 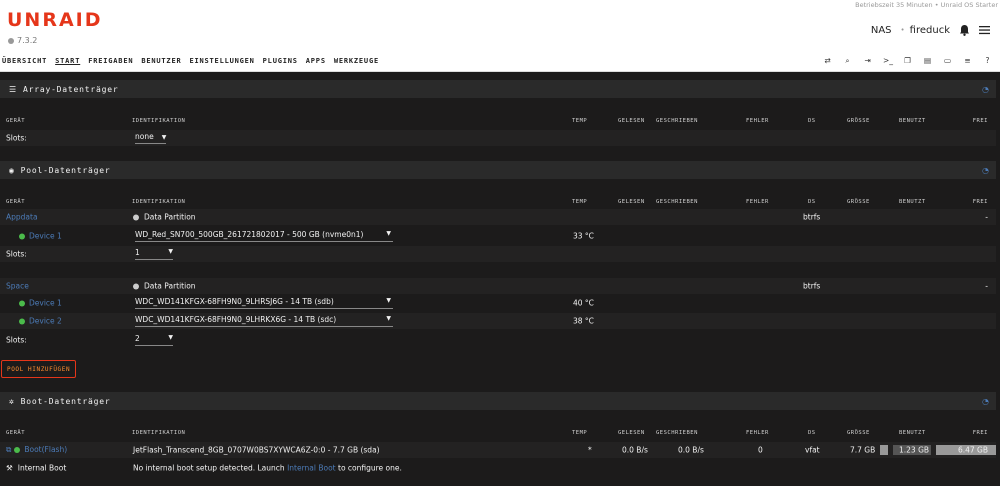 What do you see at coordinates (40, 321) in the screenshot?
I see `space-device2-label: Device 2` at bounding box center [40, 321].